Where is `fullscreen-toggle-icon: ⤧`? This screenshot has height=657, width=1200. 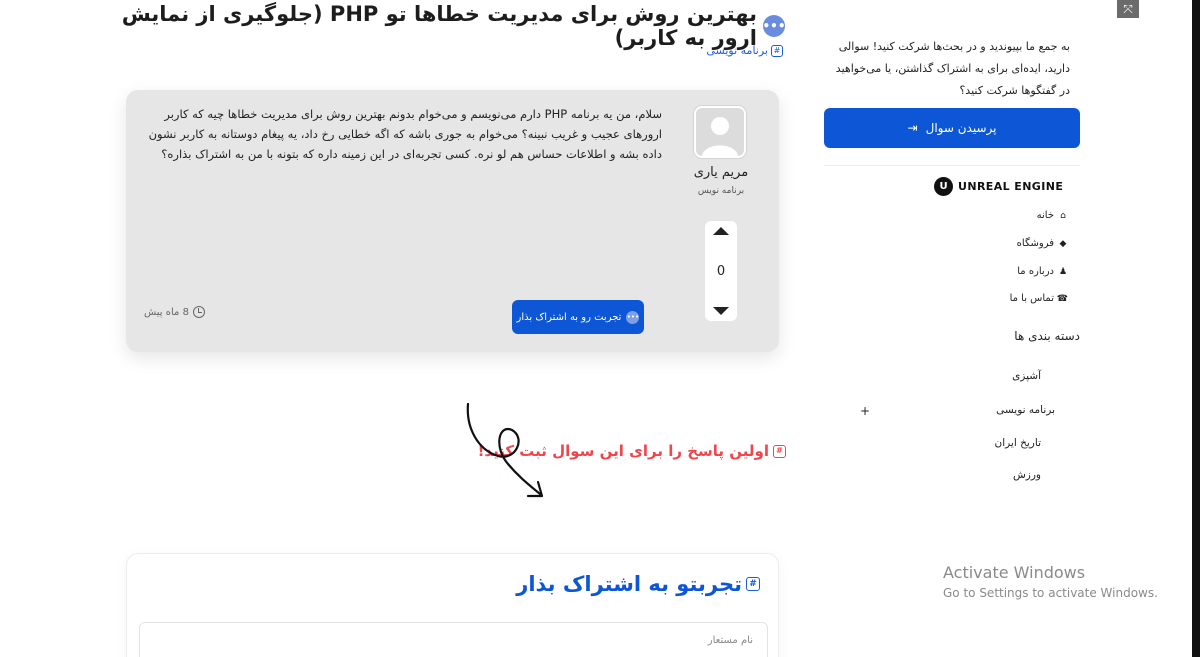
fullscreen-toggle-icon: ⤧ is located at coordinates (1128, 9).